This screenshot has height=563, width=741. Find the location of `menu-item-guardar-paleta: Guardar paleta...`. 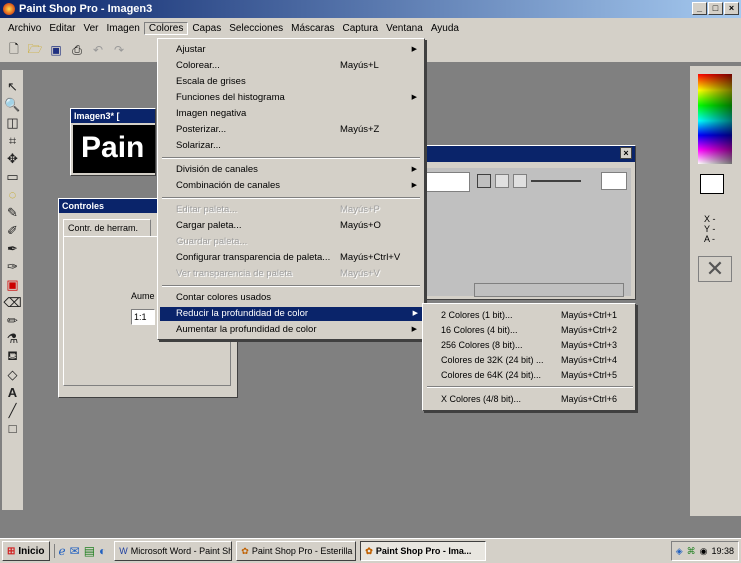

menu-item-guardar-paleta: Guardar paleta... is located at coordinates (212, 241).